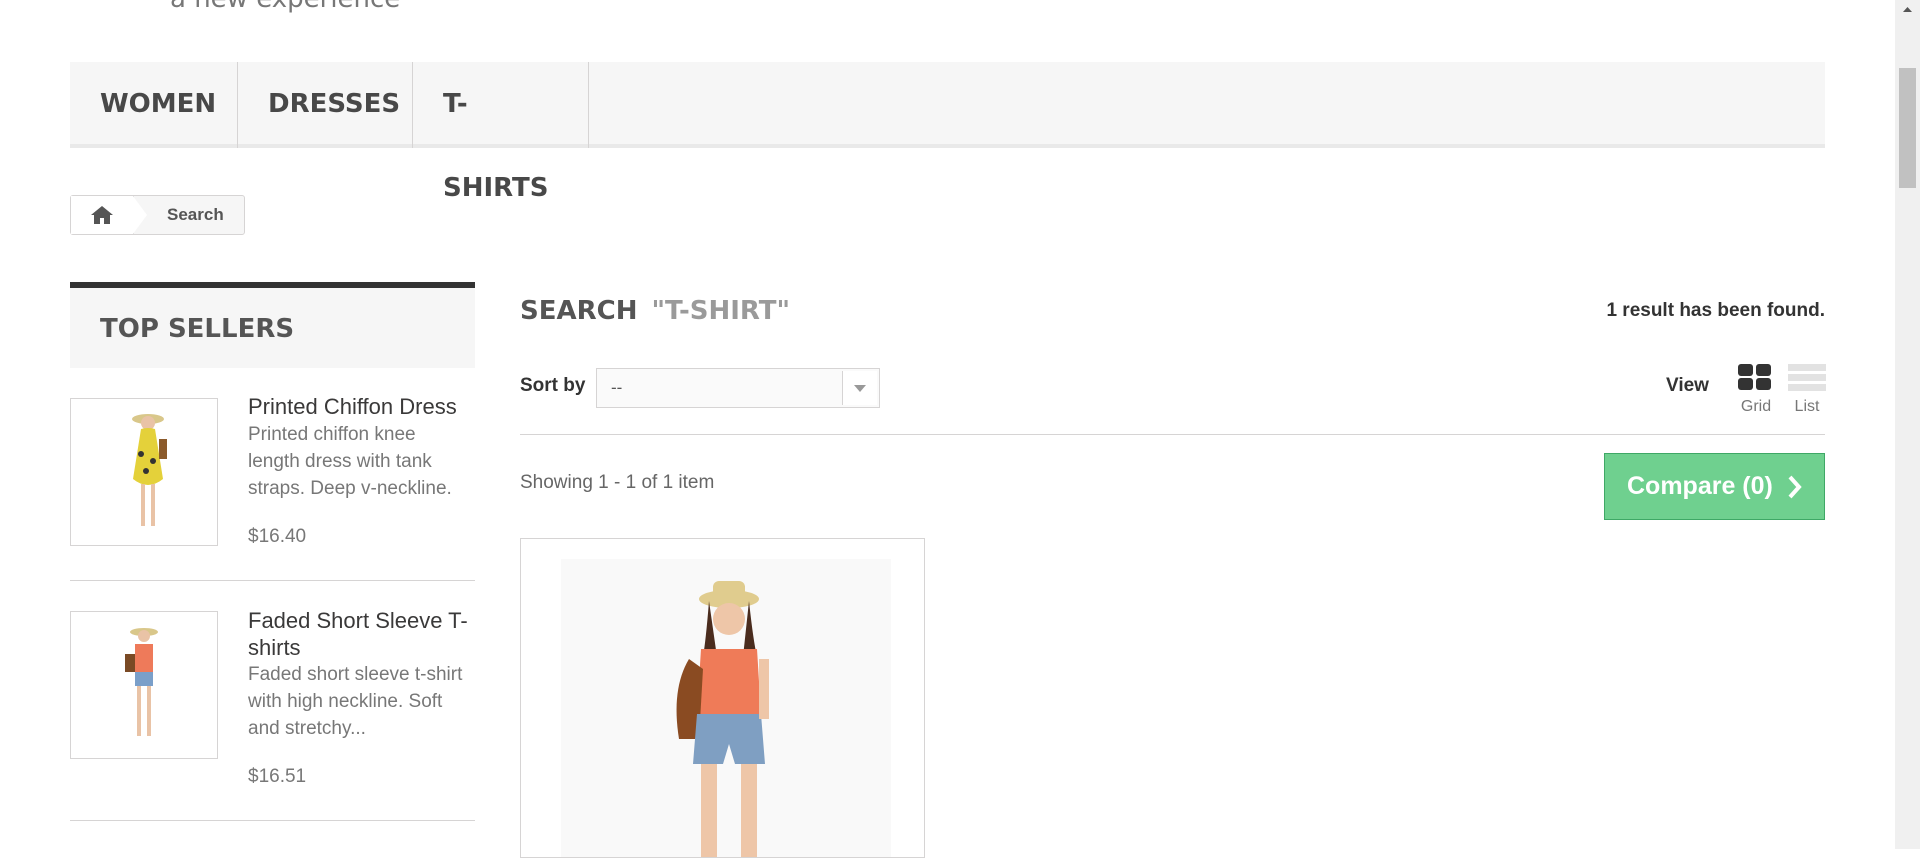 The height and width of the screenshot is (858, 1920). Describe the element at coordinates (1715, 310) in the screenshot. I see `result-count: 1 result has been found.` at that location.